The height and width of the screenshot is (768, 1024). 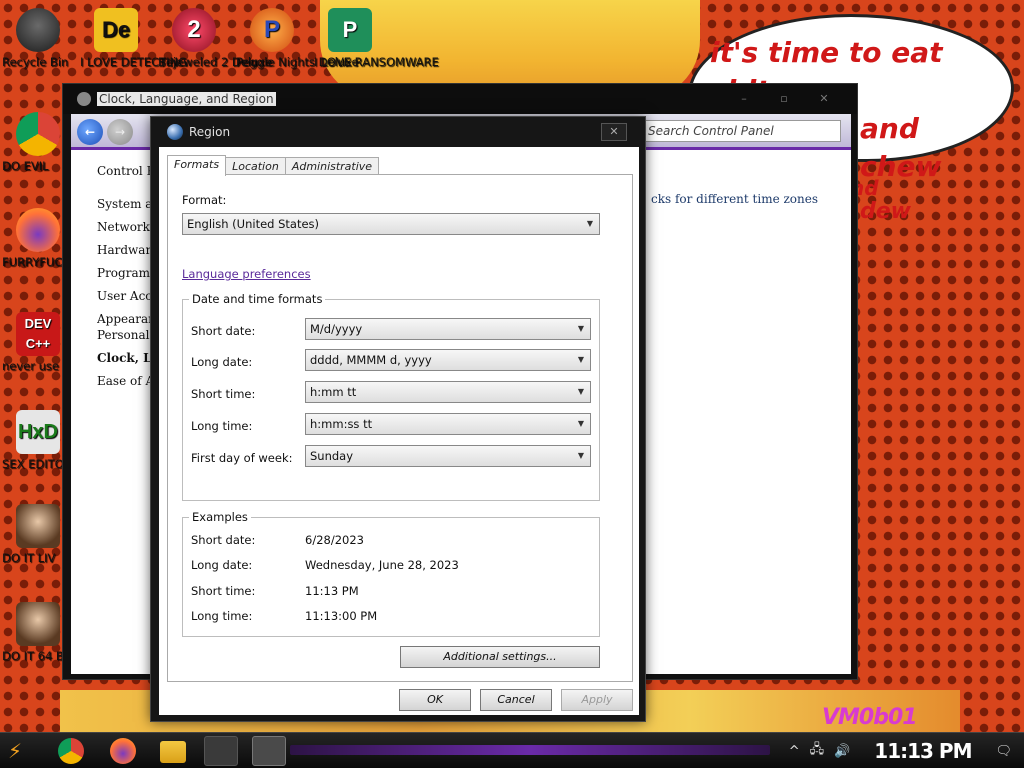 What do you see at coordinates (371, 360) in the screenshot?
I see `long-date-value: dddd, MMMM d, yyyy` at bounding box center [371, 360].